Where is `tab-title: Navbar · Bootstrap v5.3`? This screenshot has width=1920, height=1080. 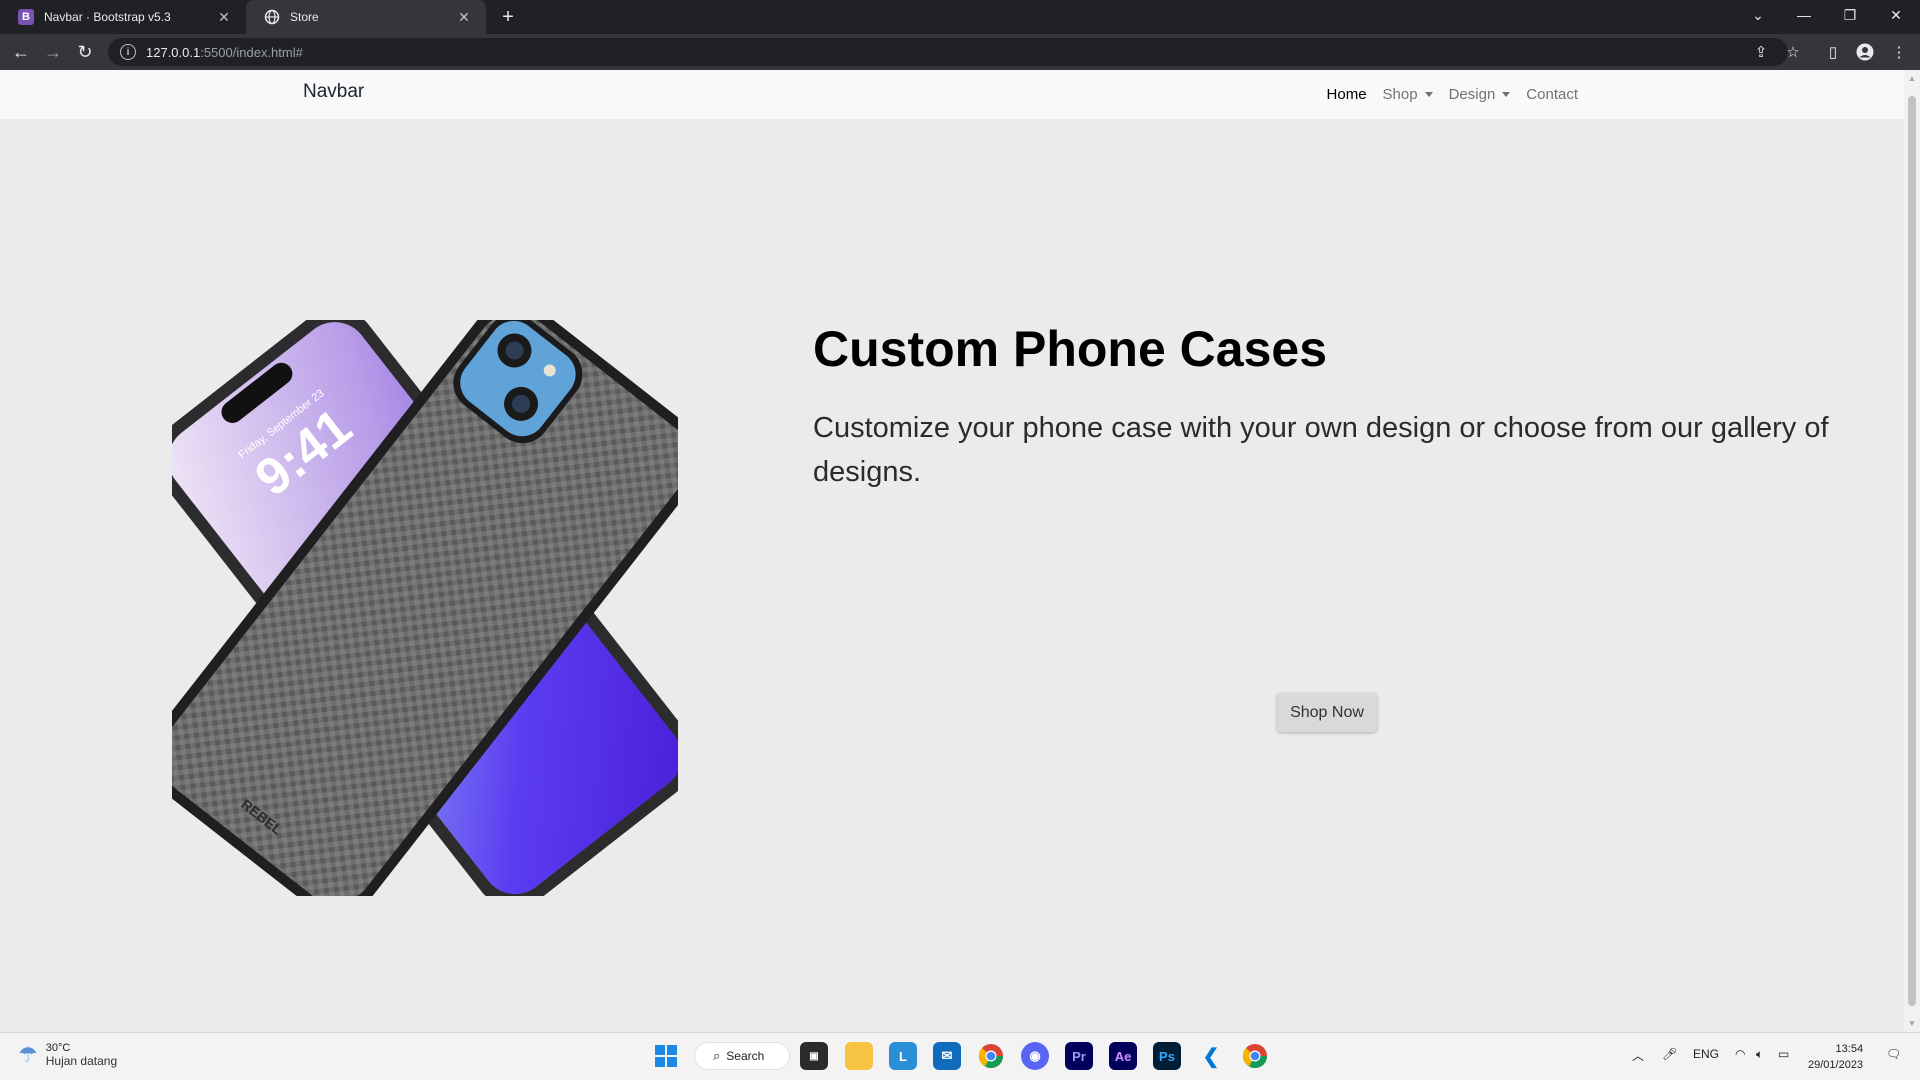 tab-title: Navbar · Bootstrap v5.3 is located at coordinates (107, 17).